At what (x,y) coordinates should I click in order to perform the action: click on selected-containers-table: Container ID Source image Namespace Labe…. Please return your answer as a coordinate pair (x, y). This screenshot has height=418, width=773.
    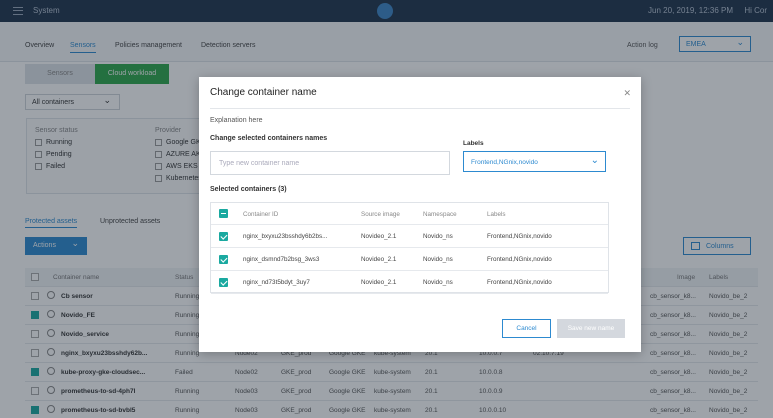
    Looking at the image, I should click on (409, 248).